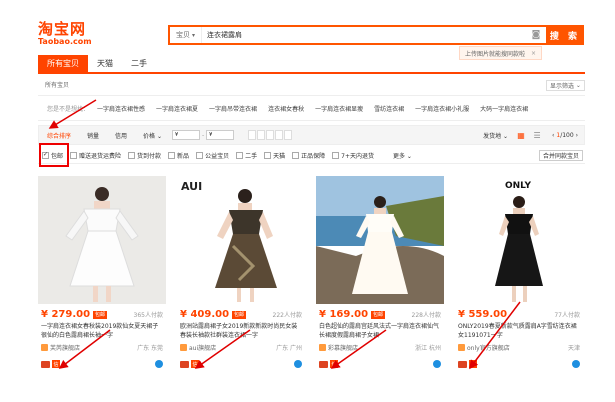  Describe the element at coordinates (54, 155) in the screenshot. I see `highlight-box` at that location.